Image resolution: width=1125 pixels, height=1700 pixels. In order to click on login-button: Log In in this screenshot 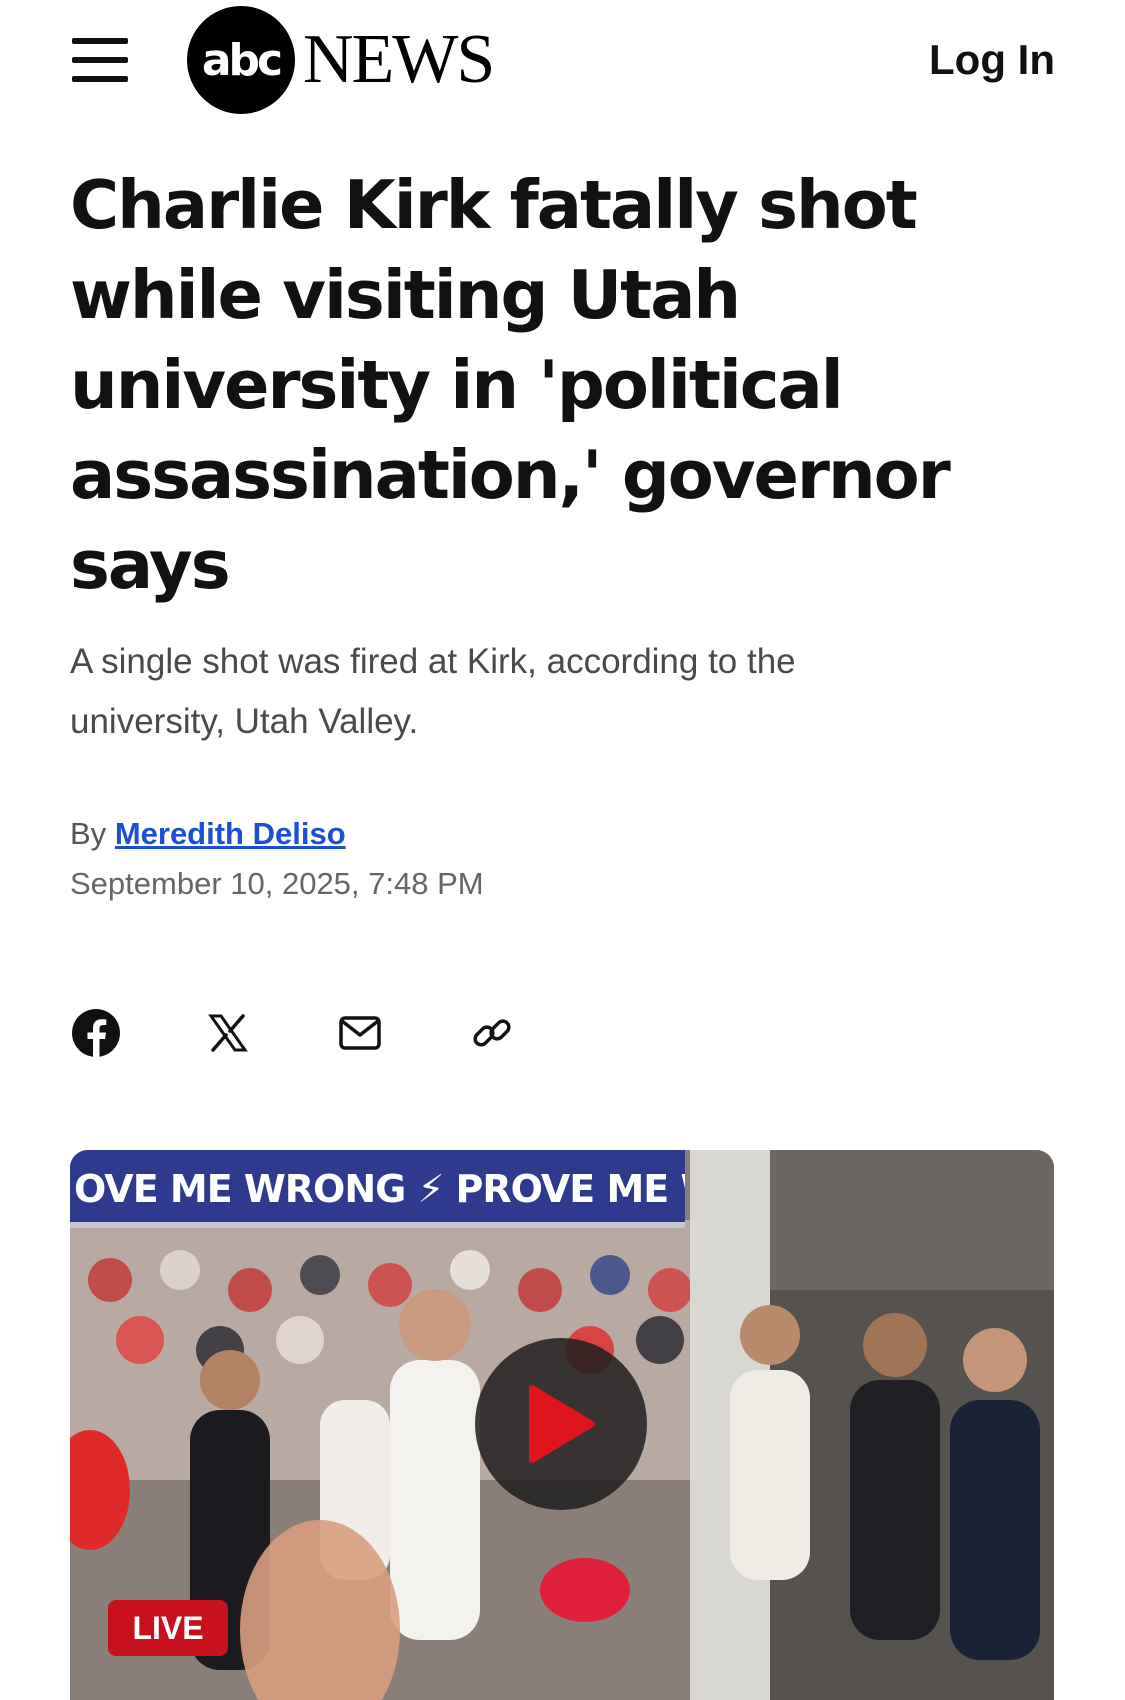, I will do `click(992, 60)`.